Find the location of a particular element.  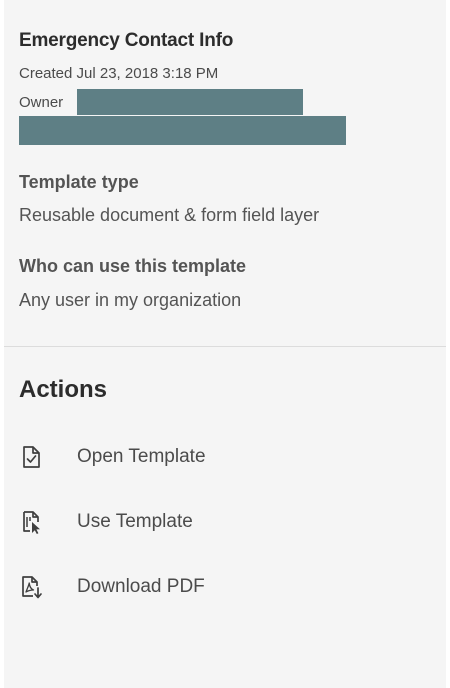

template-type-label: Template type is located at coordinates (79, 182).